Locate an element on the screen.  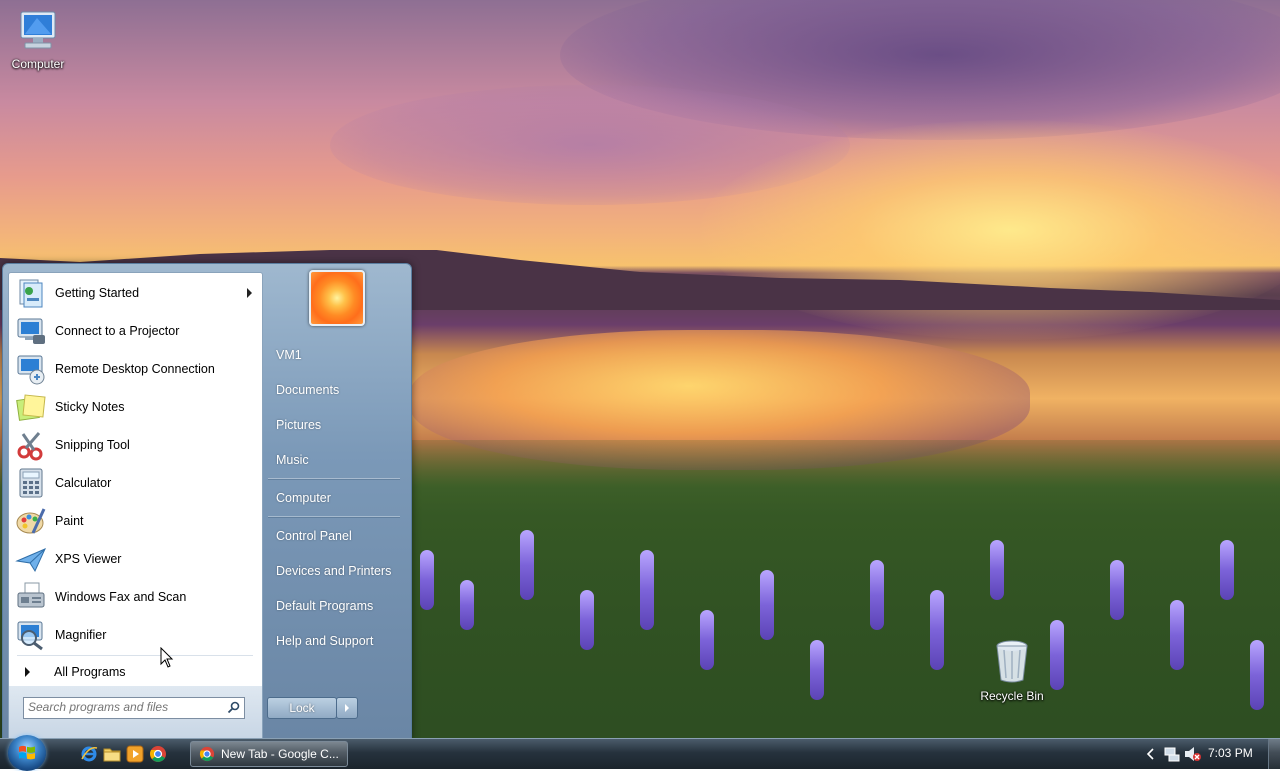
program-label: Getting Started is located at coordinates (97, 293).